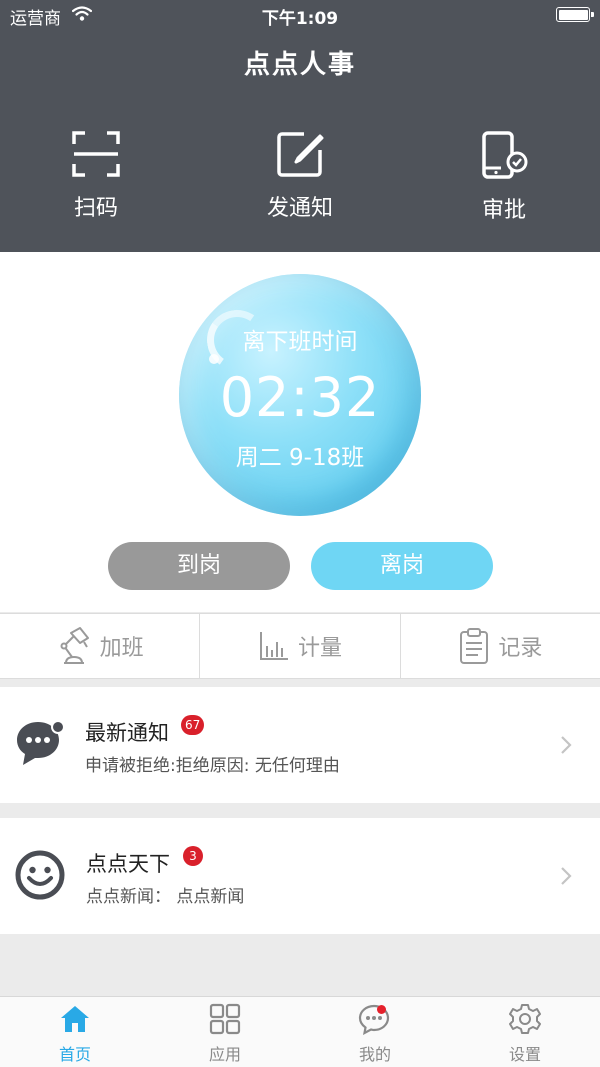  Describe the element at coordinates (474, 646) in the screenshot. I see `clipboard-icon` at that location.